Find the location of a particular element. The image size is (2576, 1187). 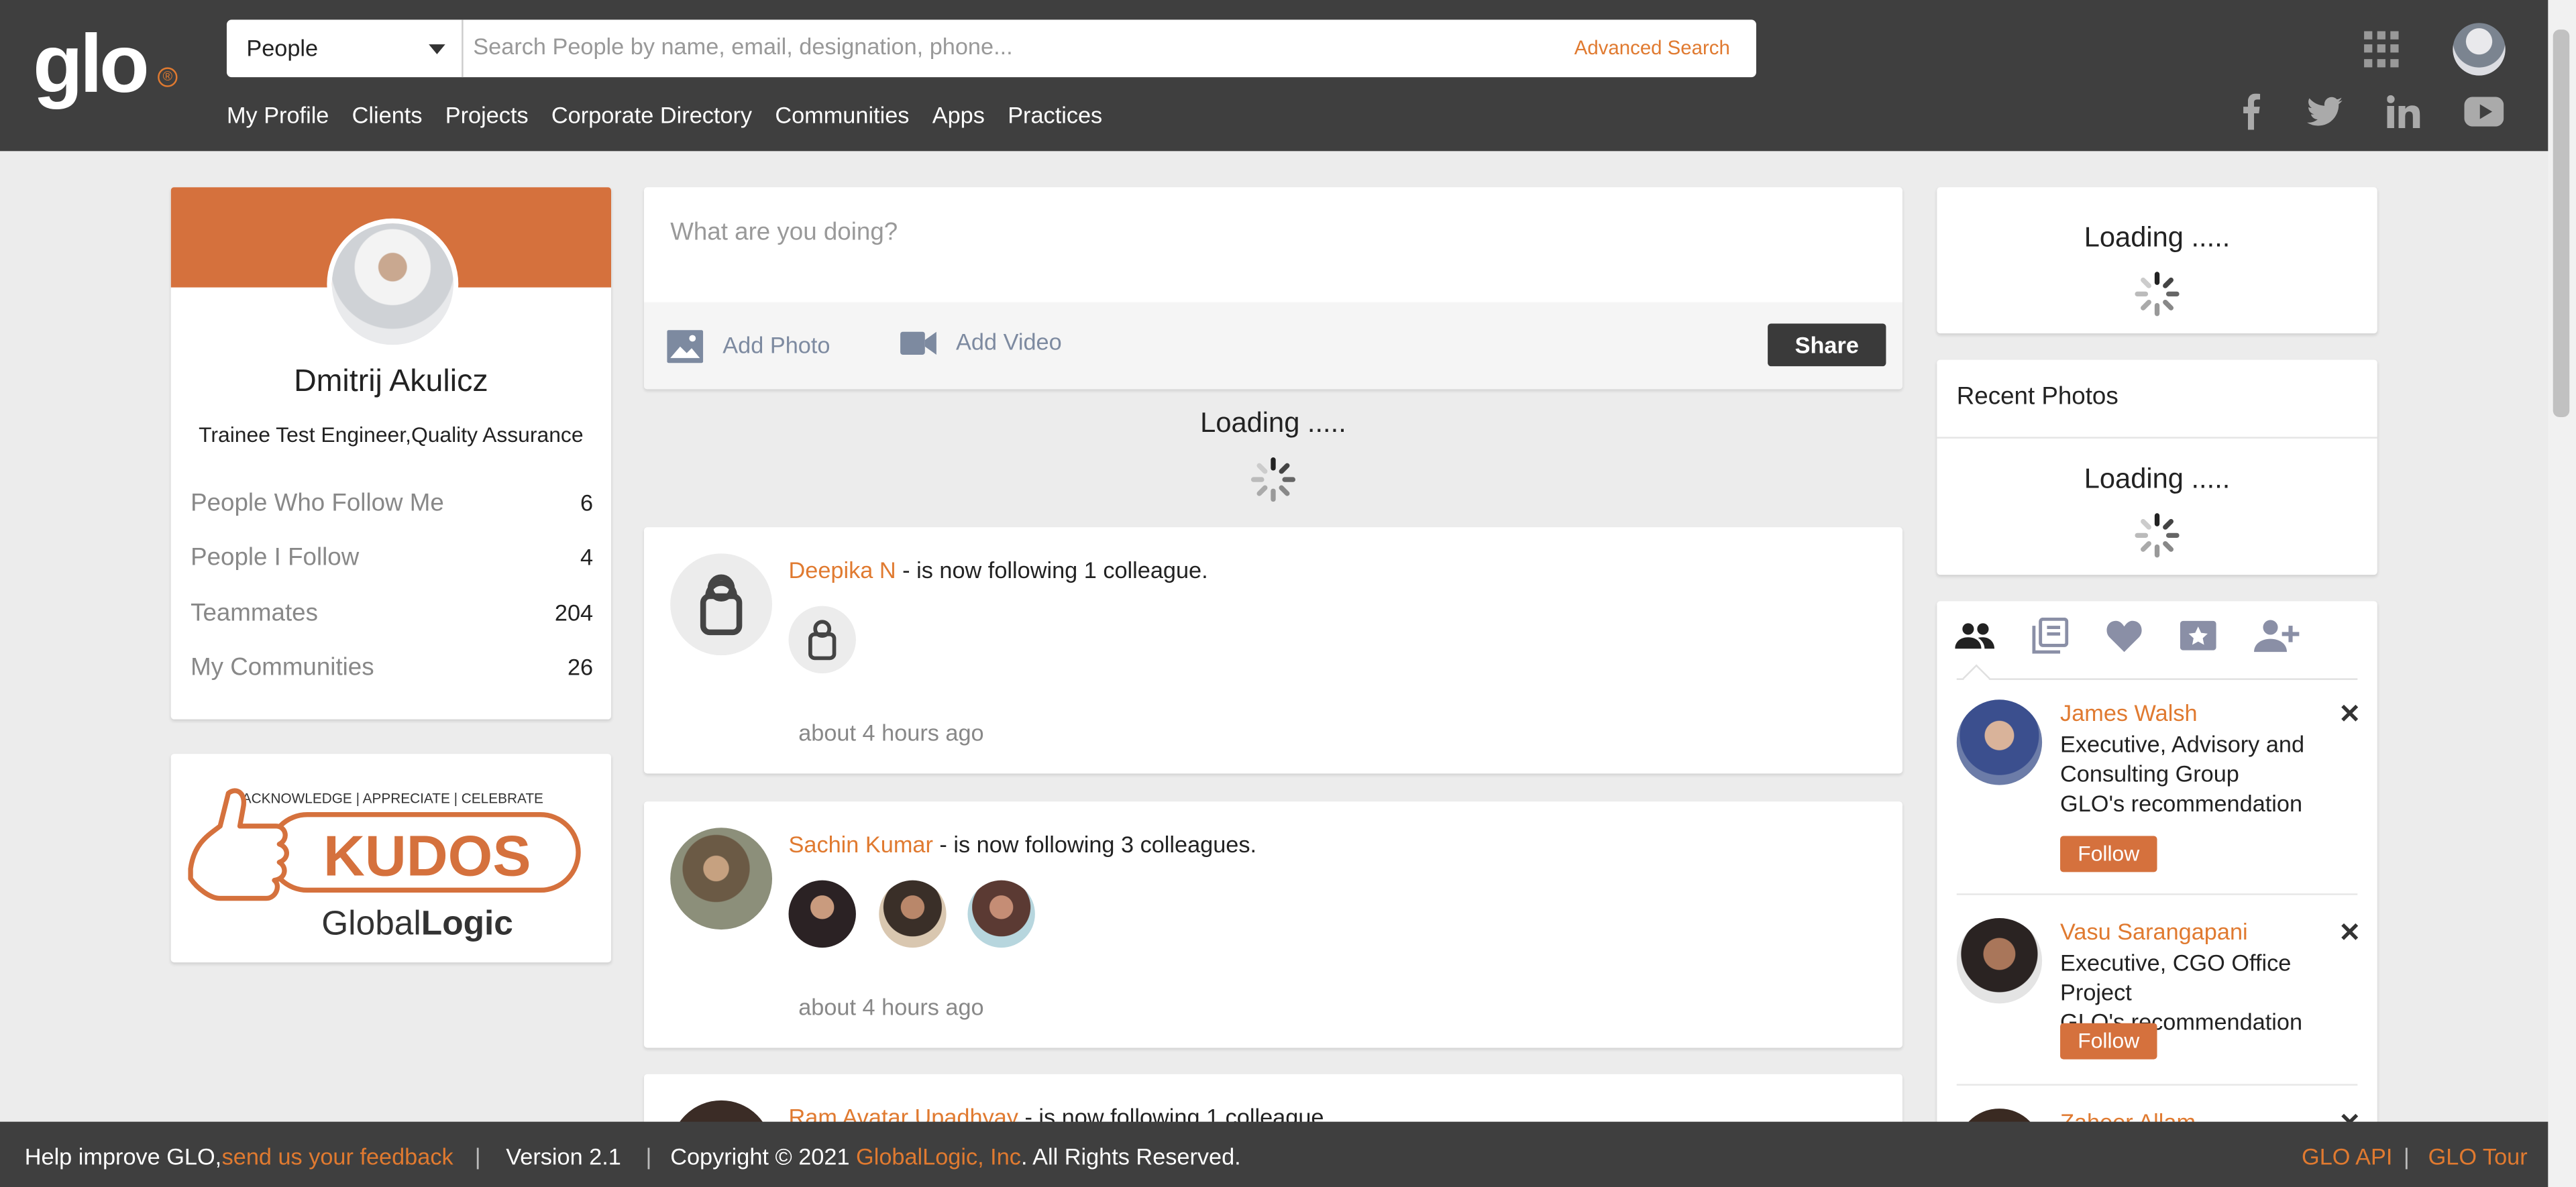

twitter-icon is located at coordinates (2325, 112).